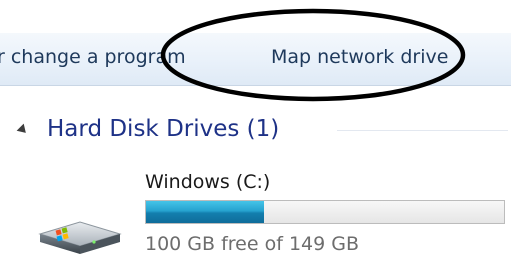 The image size is (511, 278). What do you see at coordinates (205, 212) in the screenshot?
I see `disk-usage-fill` at bounding box center [205, 212].